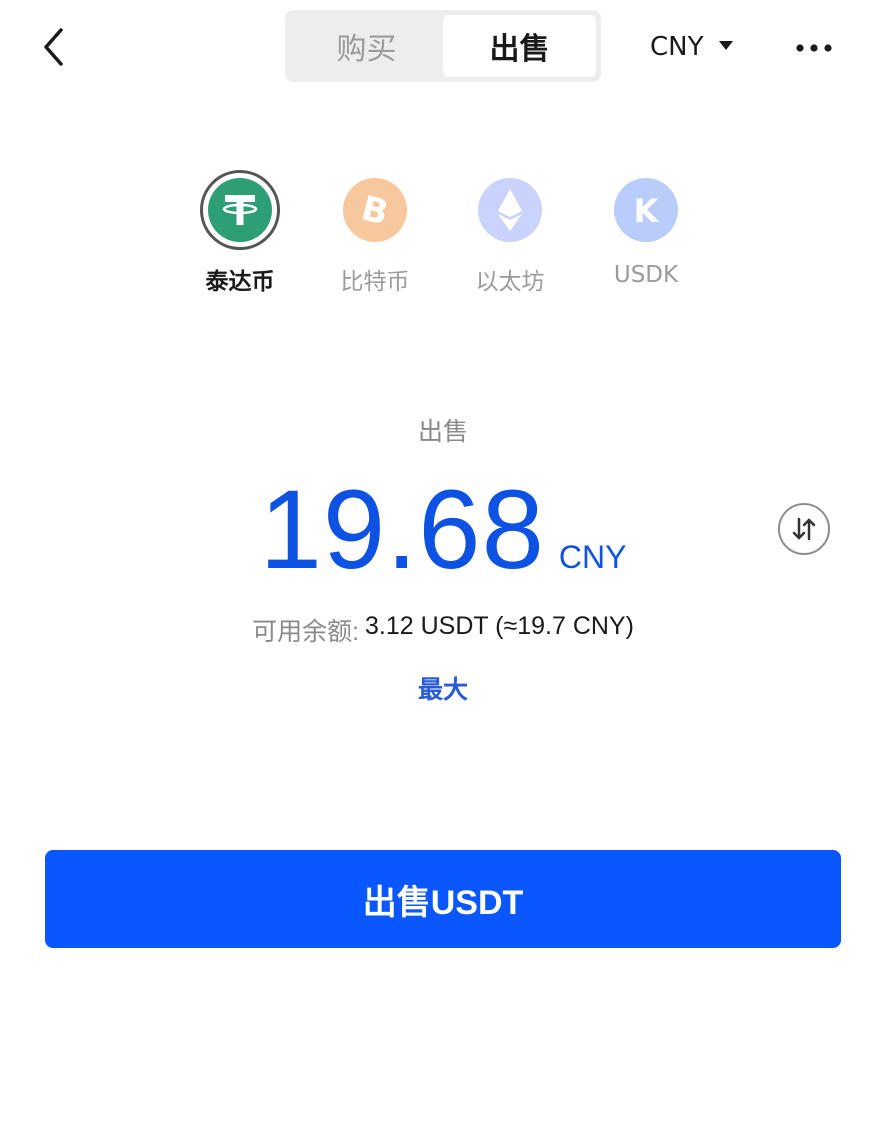 This screenshot has width=886, height=1134. Describe the element at coordinates (510, 210) in the screenshot. I see `ethereum-icon` at that location.